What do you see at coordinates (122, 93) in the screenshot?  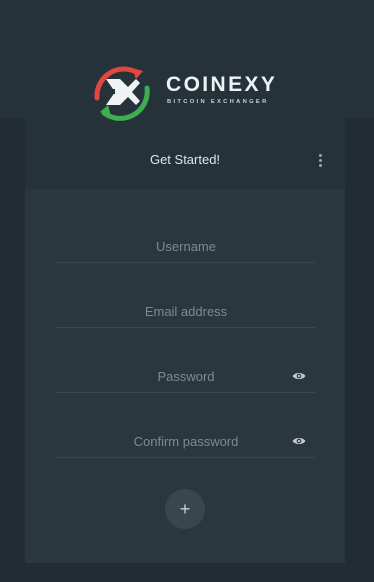 I see `coinexy-logo-icon` at bounding box center [122, 93].